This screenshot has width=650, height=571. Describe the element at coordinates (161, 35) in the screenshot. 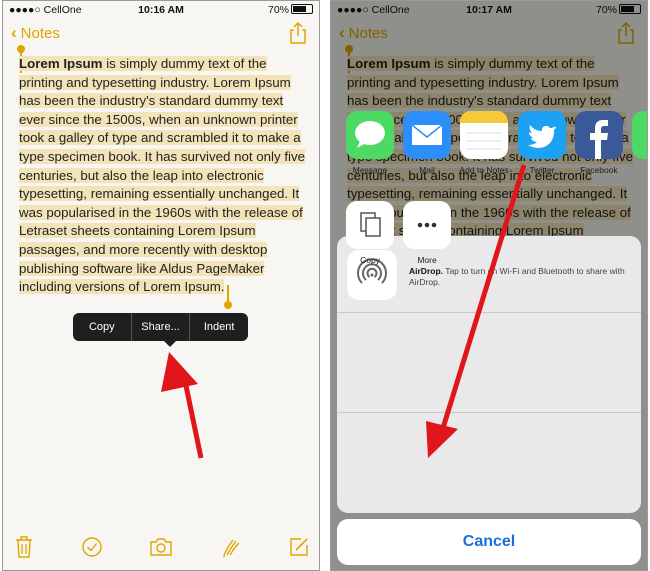

I see `nav-bar: ‹ Notes` at that location.